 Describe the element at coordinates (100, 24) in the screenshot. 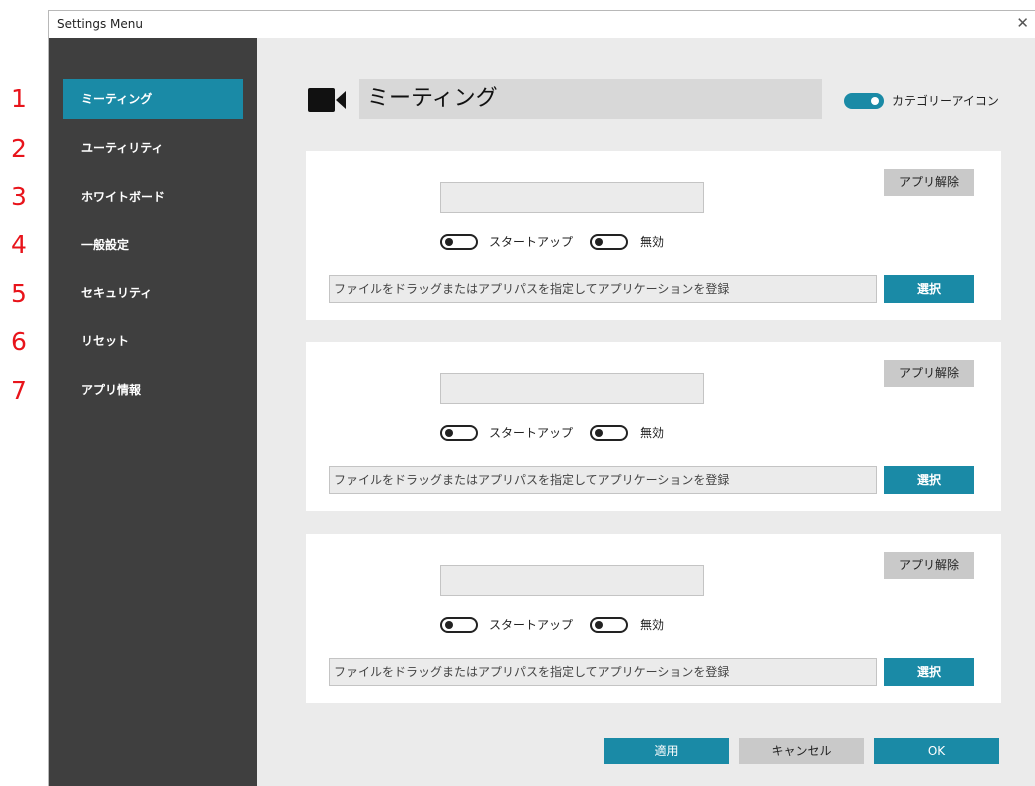

I see `window-title: Settings Menu` at that location.